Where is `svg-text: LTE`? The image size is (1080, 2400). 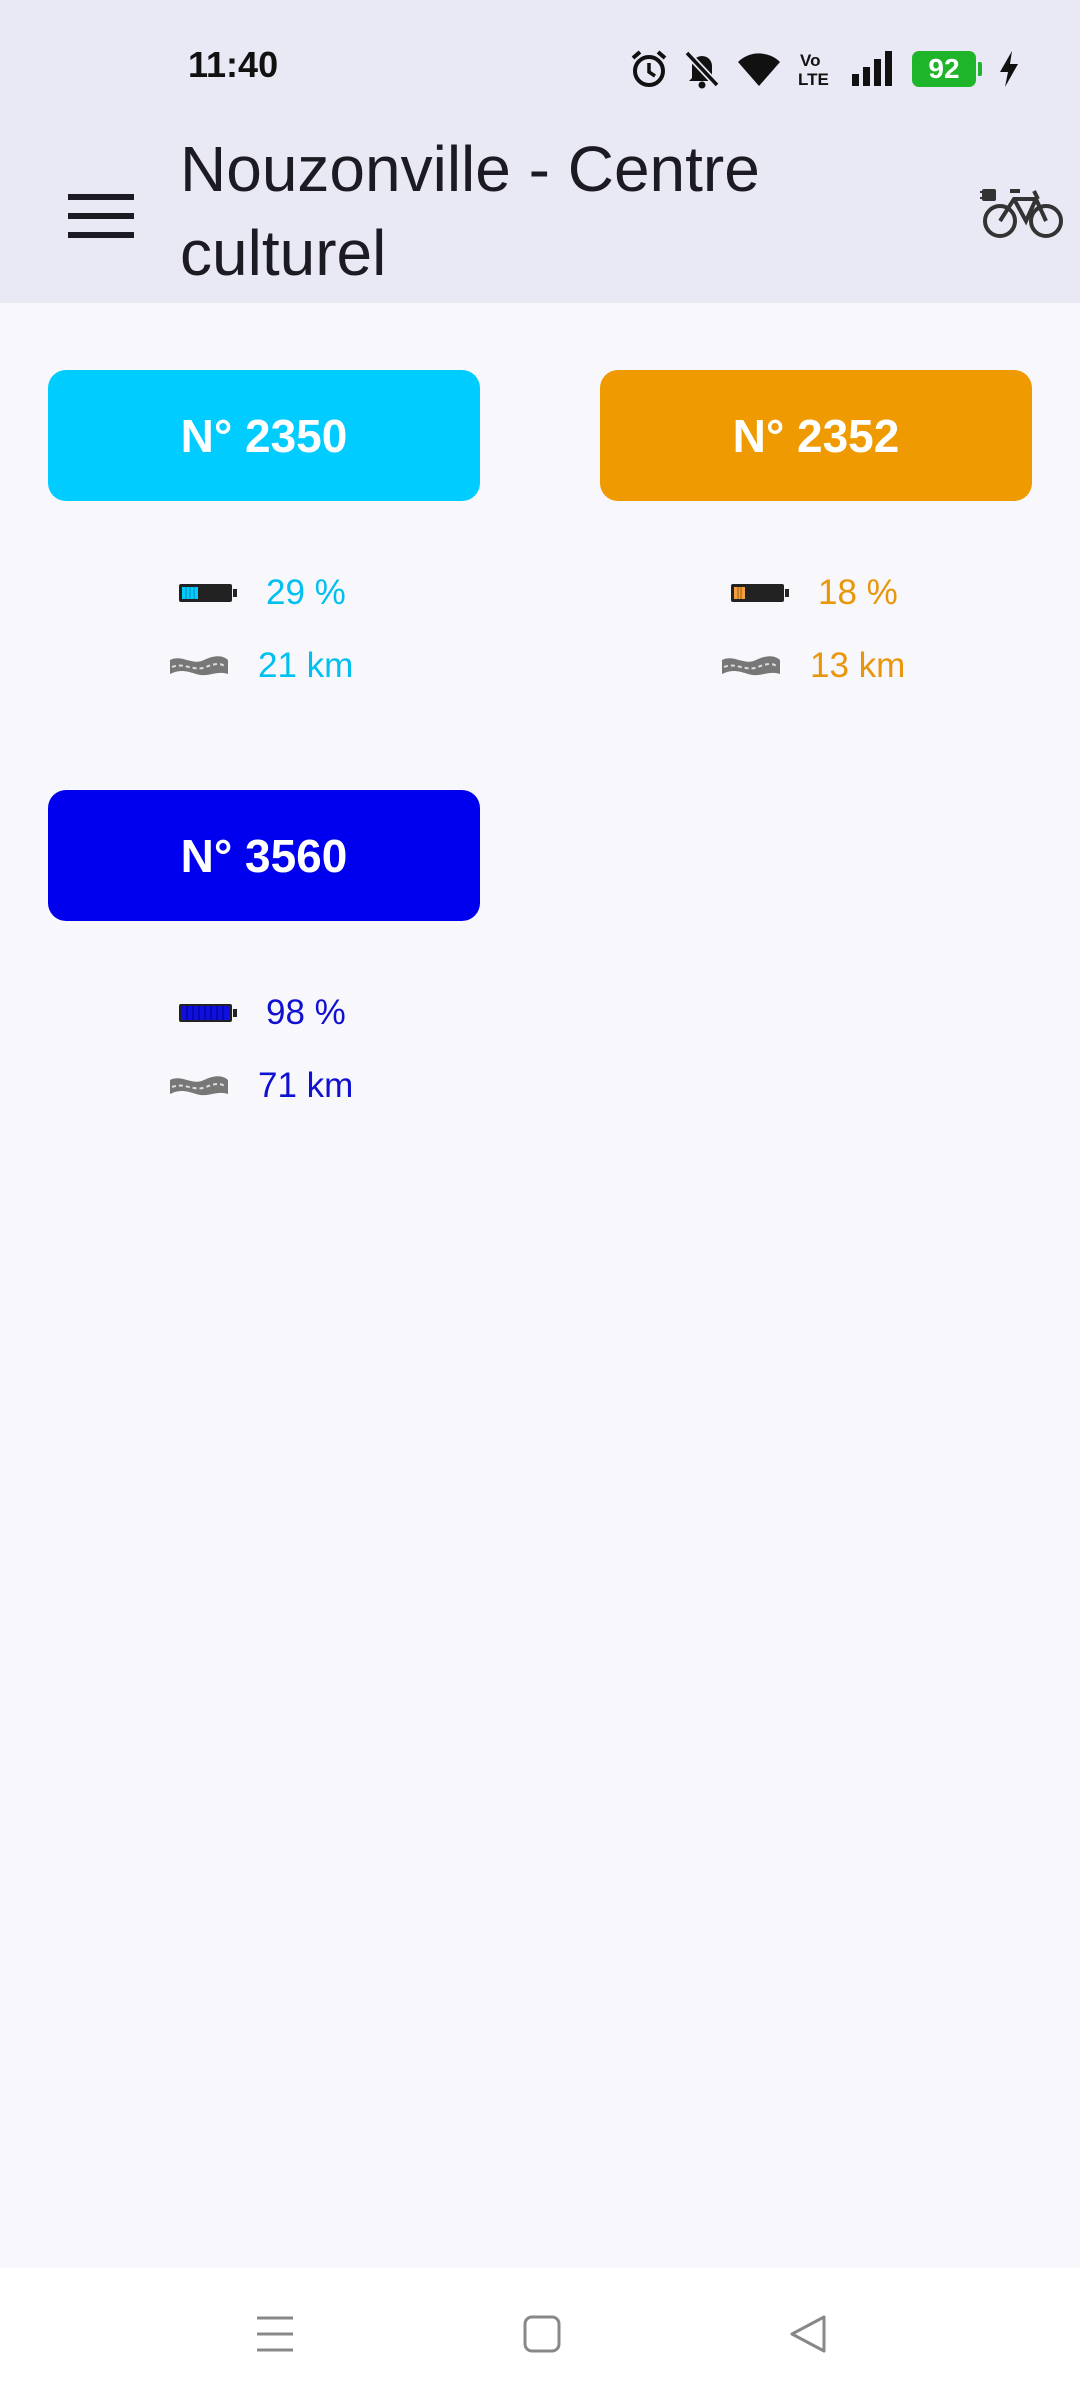
svg-text: LTE is located at coordinates (813, 79).